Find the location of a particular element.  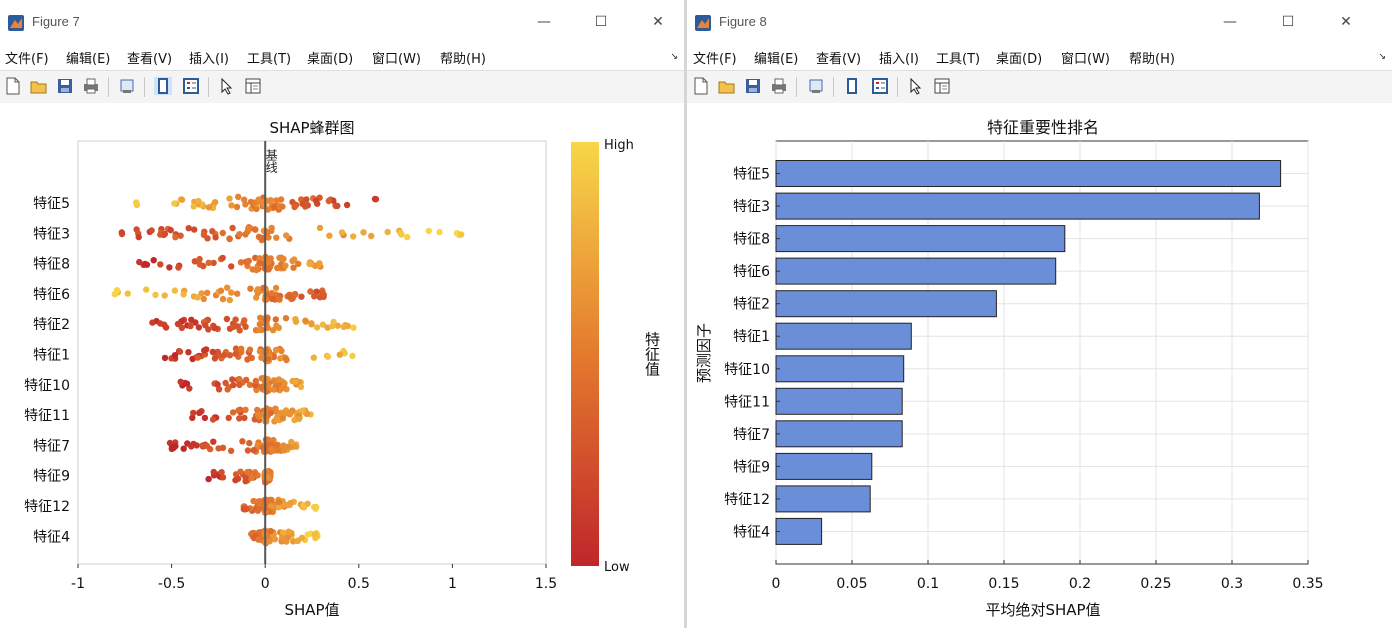

titlebar: Figure 8 — ☐ ✕ is located at coordinates (1039, 22).